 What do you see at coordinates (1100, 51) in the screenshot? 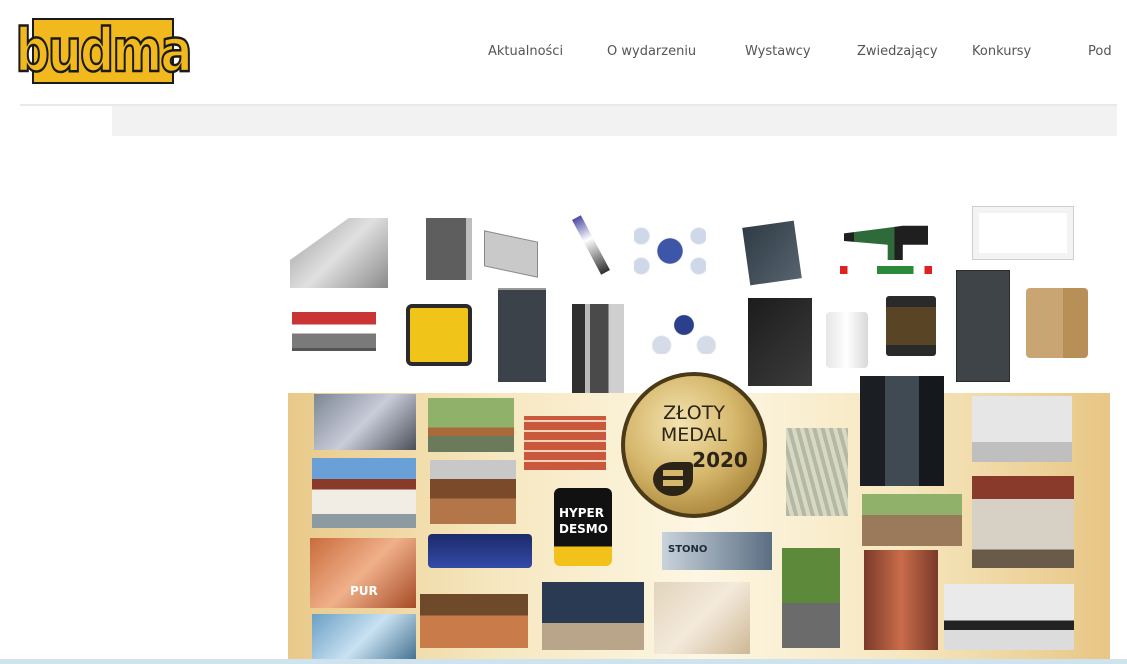
I see `nav-item-pod: Pod` at bounding box center [1100, 51].